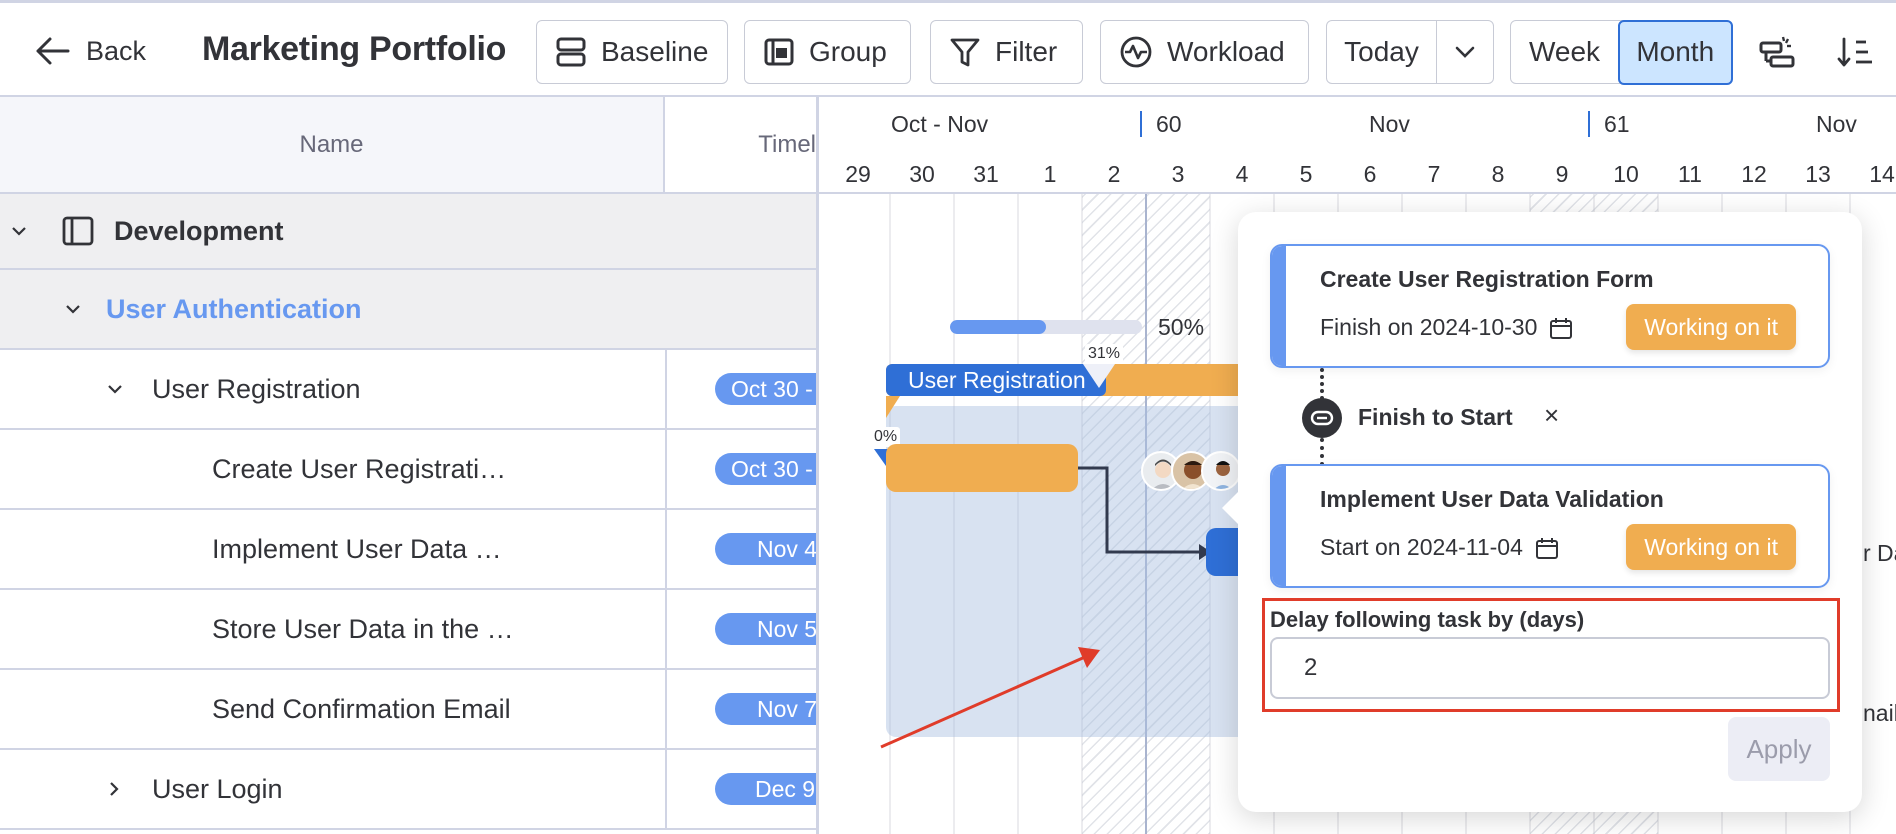 The height and width of the screenshot is (834, 1896). What do you see at coordinates (1882, 174) in the screenshot?
I see `day-label: 14` at bounding box center [1882, 174].